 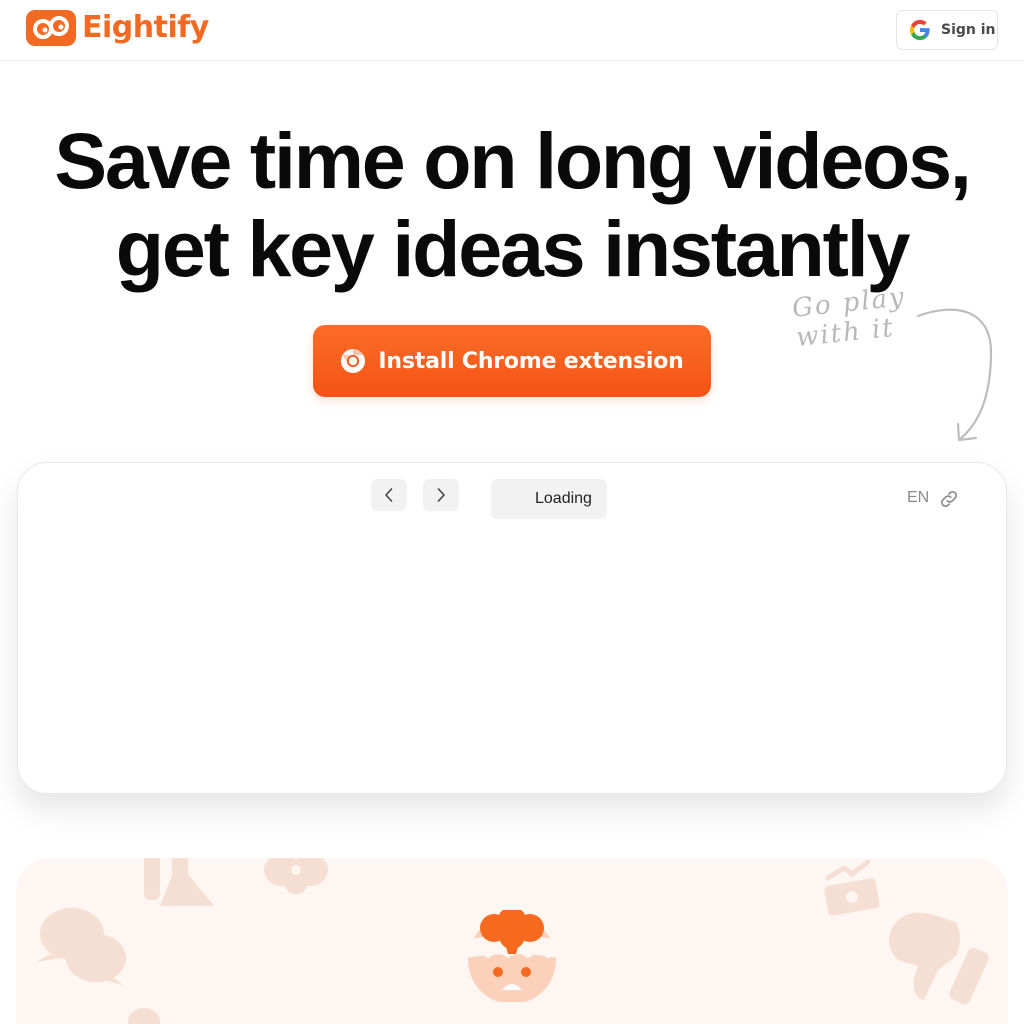 I want to click on brand-logo: Eightify, so click(x=117, y=28).